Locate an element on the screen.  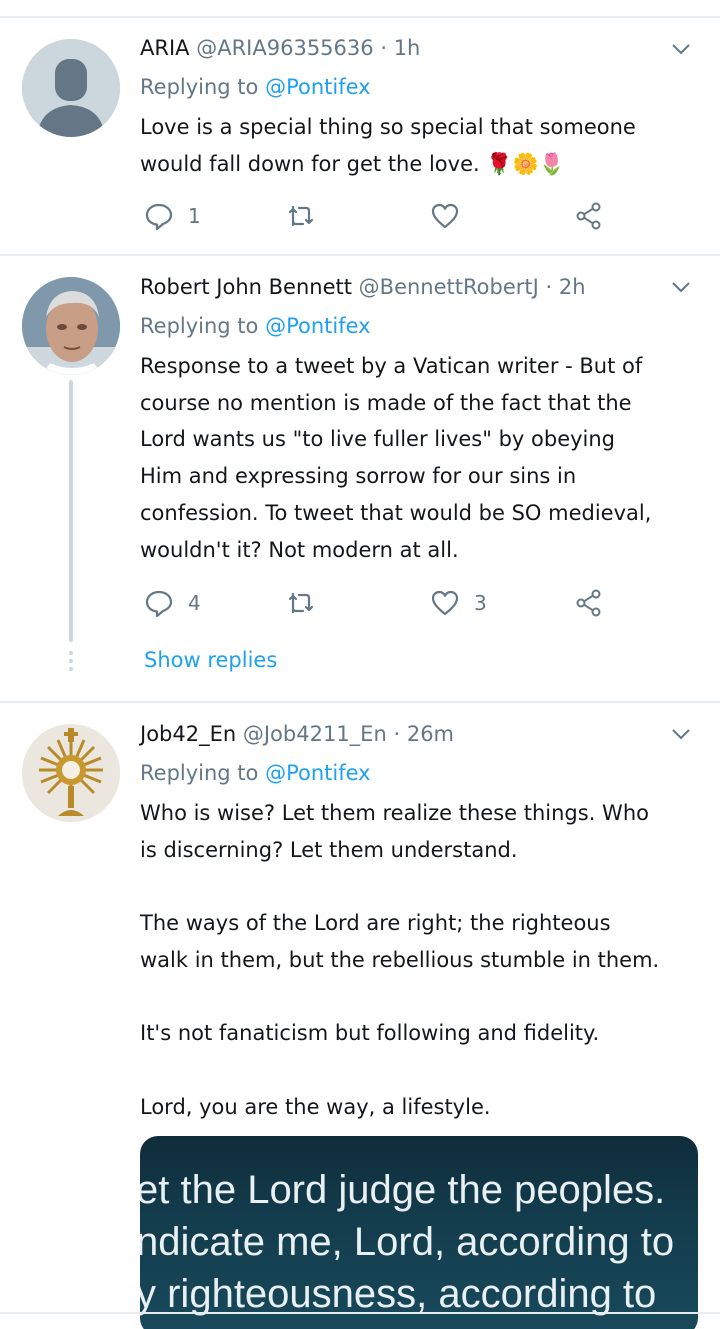
media-text-line: et the Lord judge the peoples. is located at coordinates (403, 1190).